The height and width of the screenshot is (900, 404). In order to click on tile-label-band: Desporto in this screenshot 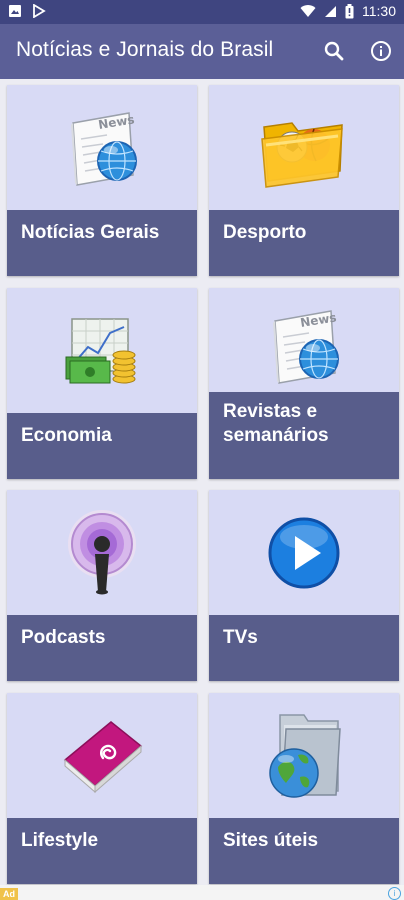, I will do `click(304, 243)`.